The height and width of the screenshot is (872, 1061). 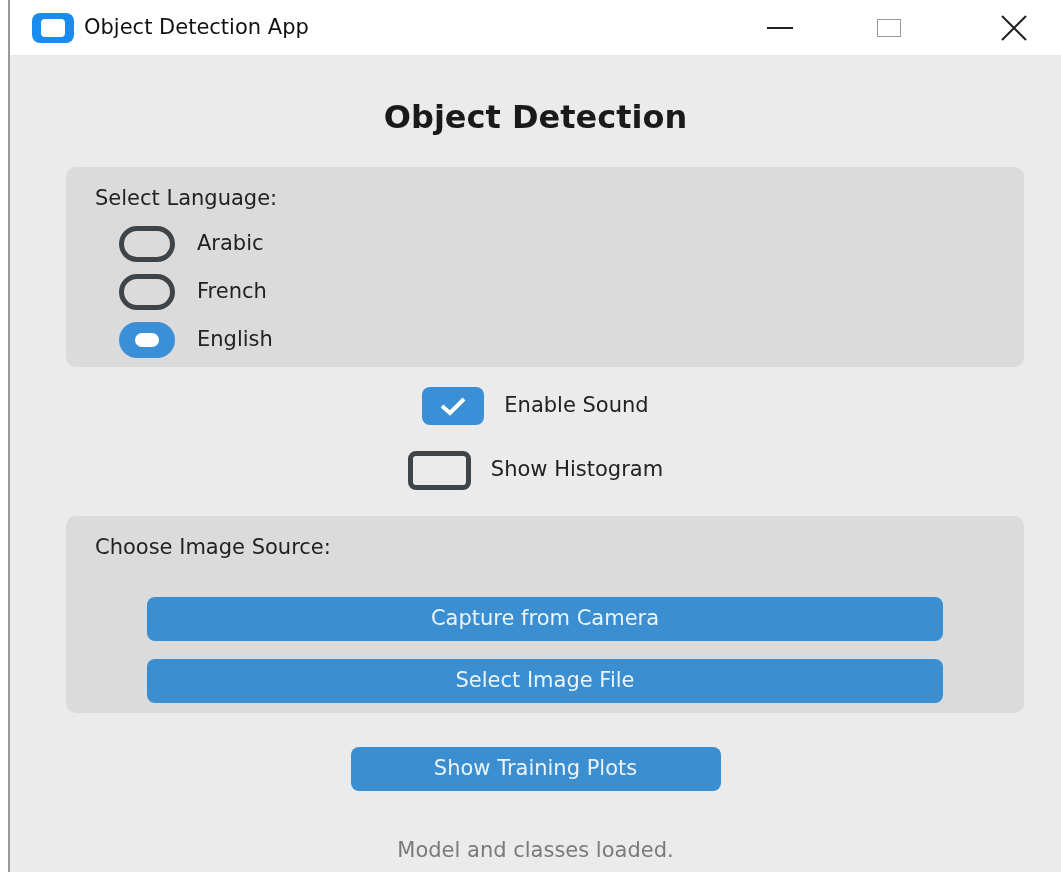 I want to click on checkbox-label: Enable Sound, so click(x=576, y=405).